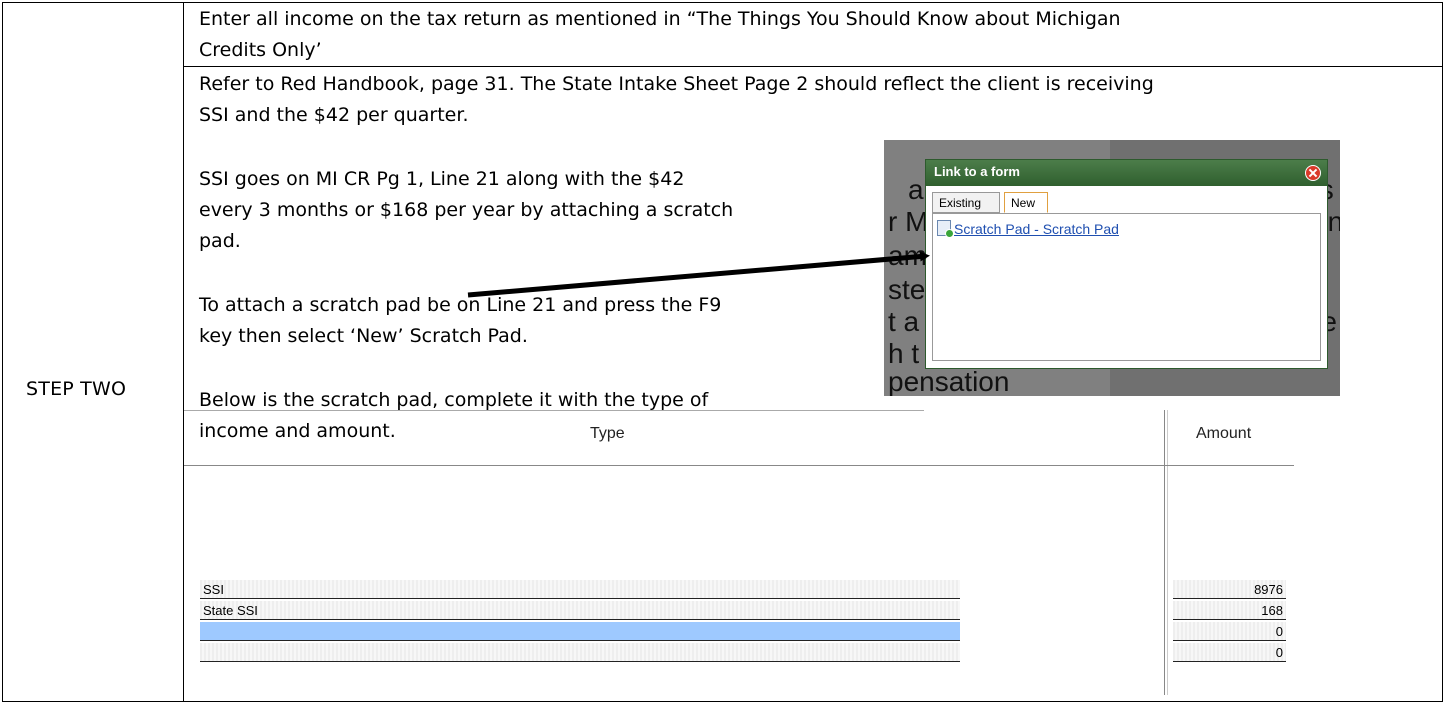  Describe the element at coordinates (554, 410) in the screenshot. I see `pad-top-line` at that location.